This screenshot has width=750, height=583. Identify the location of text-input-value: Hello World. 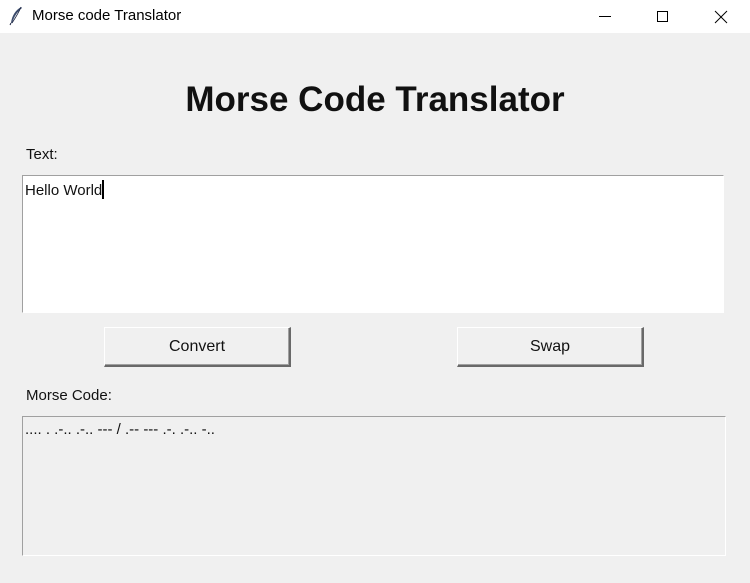
(64, 190).